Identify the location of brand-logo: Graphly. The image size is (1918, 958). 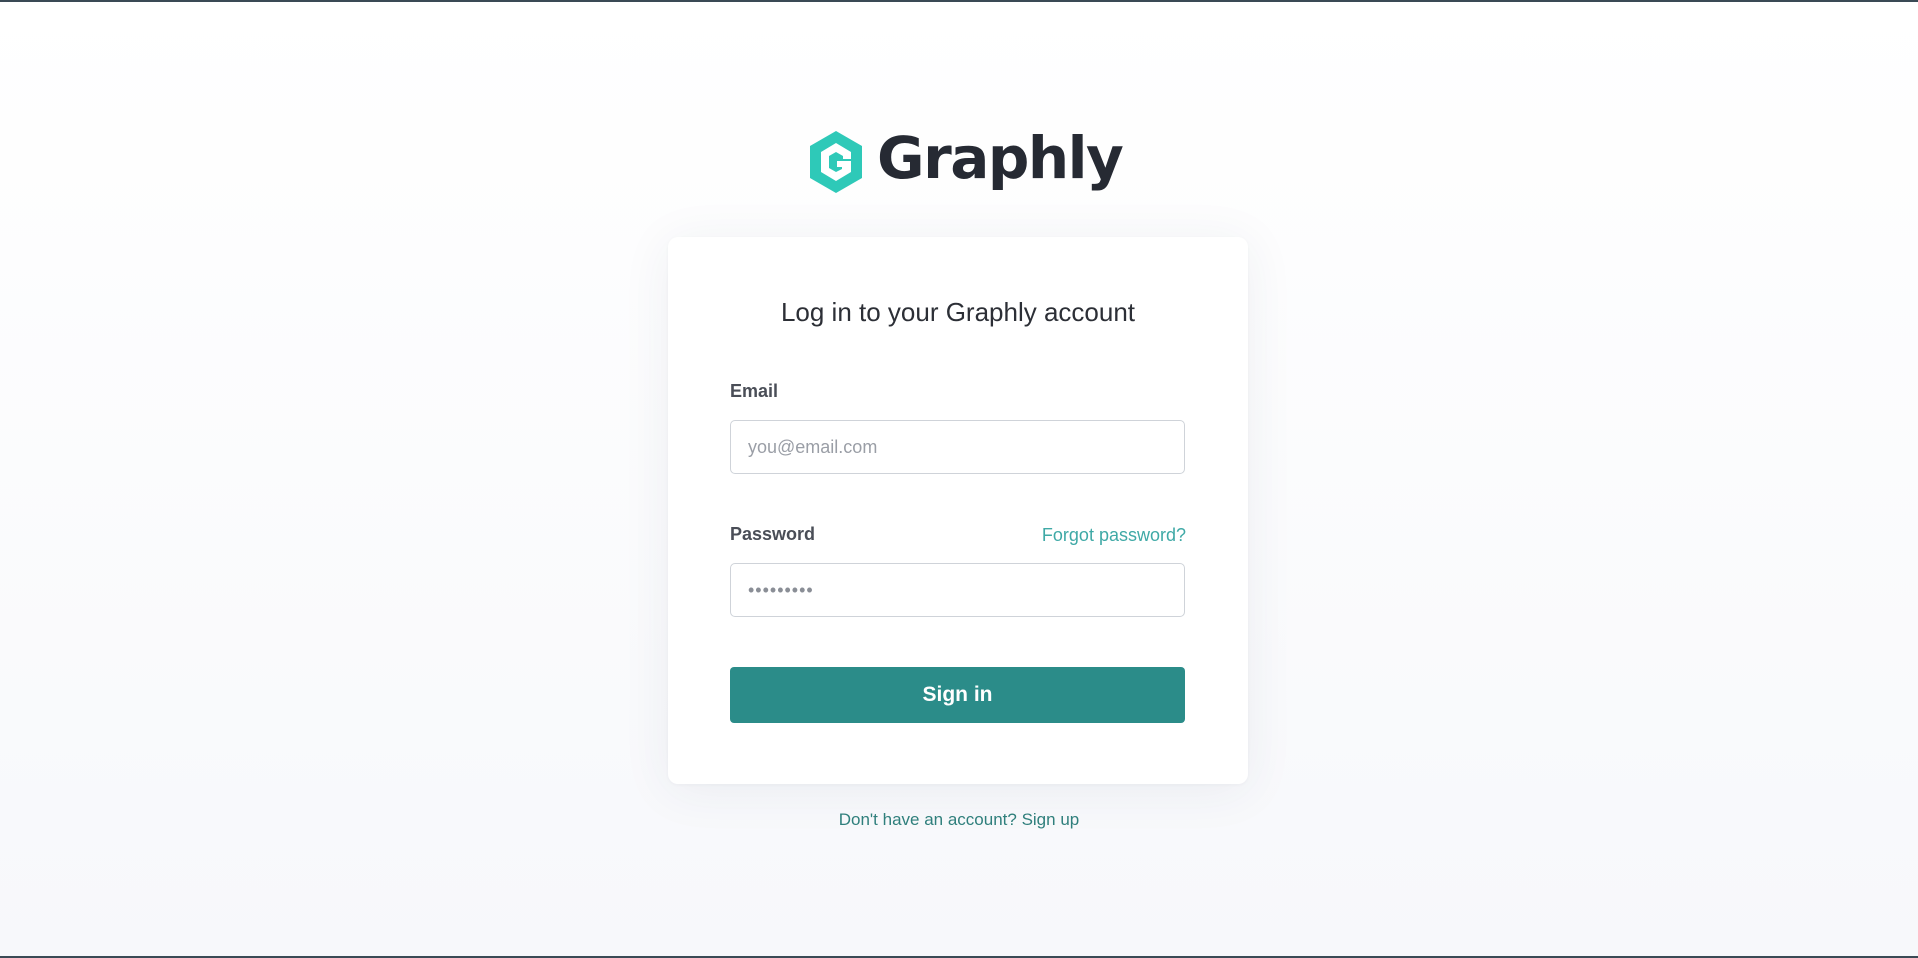
(965, 160).